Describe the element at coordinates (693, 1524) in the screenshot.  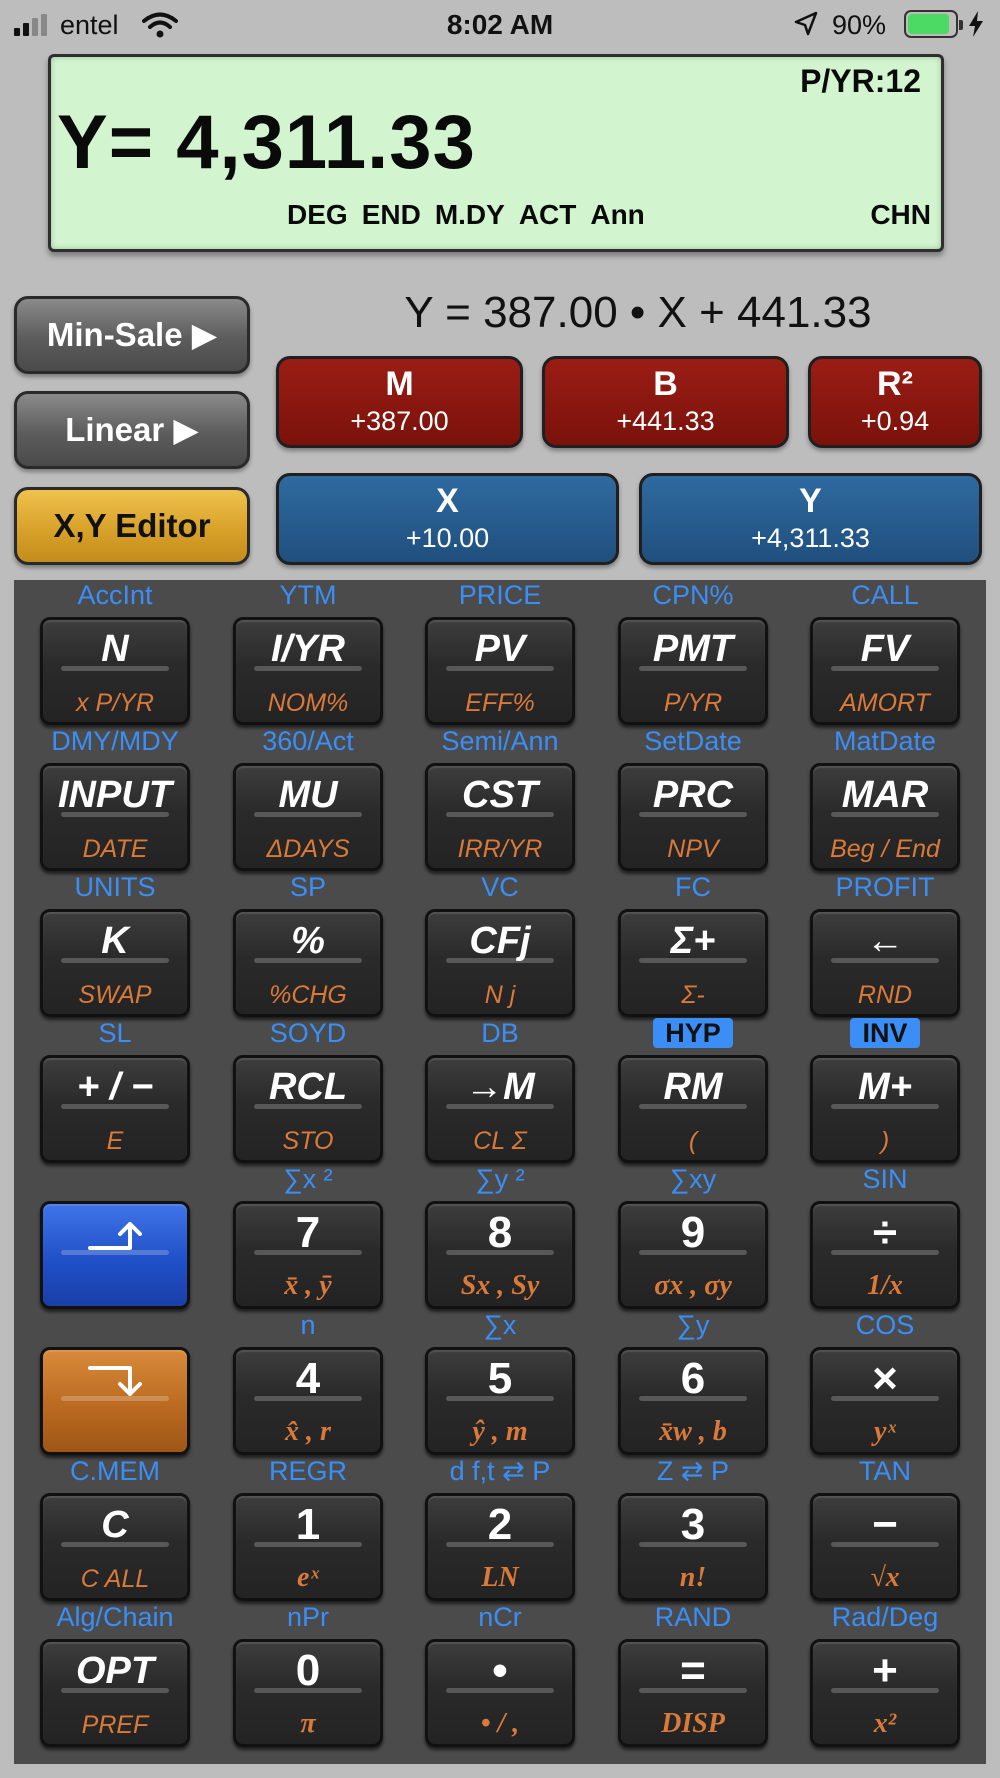
I see `key-primary-label: 3` at that location.